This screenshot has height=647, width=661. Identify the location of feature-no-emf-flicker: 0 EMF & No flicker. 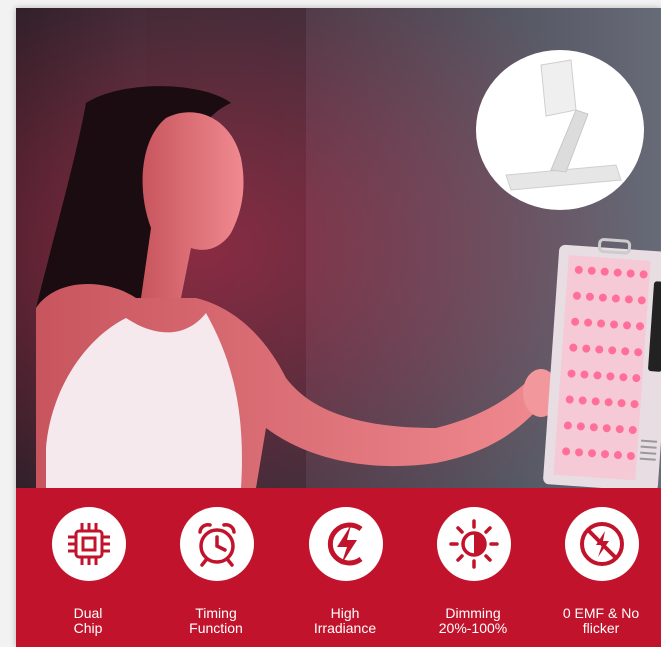
(601, 567).